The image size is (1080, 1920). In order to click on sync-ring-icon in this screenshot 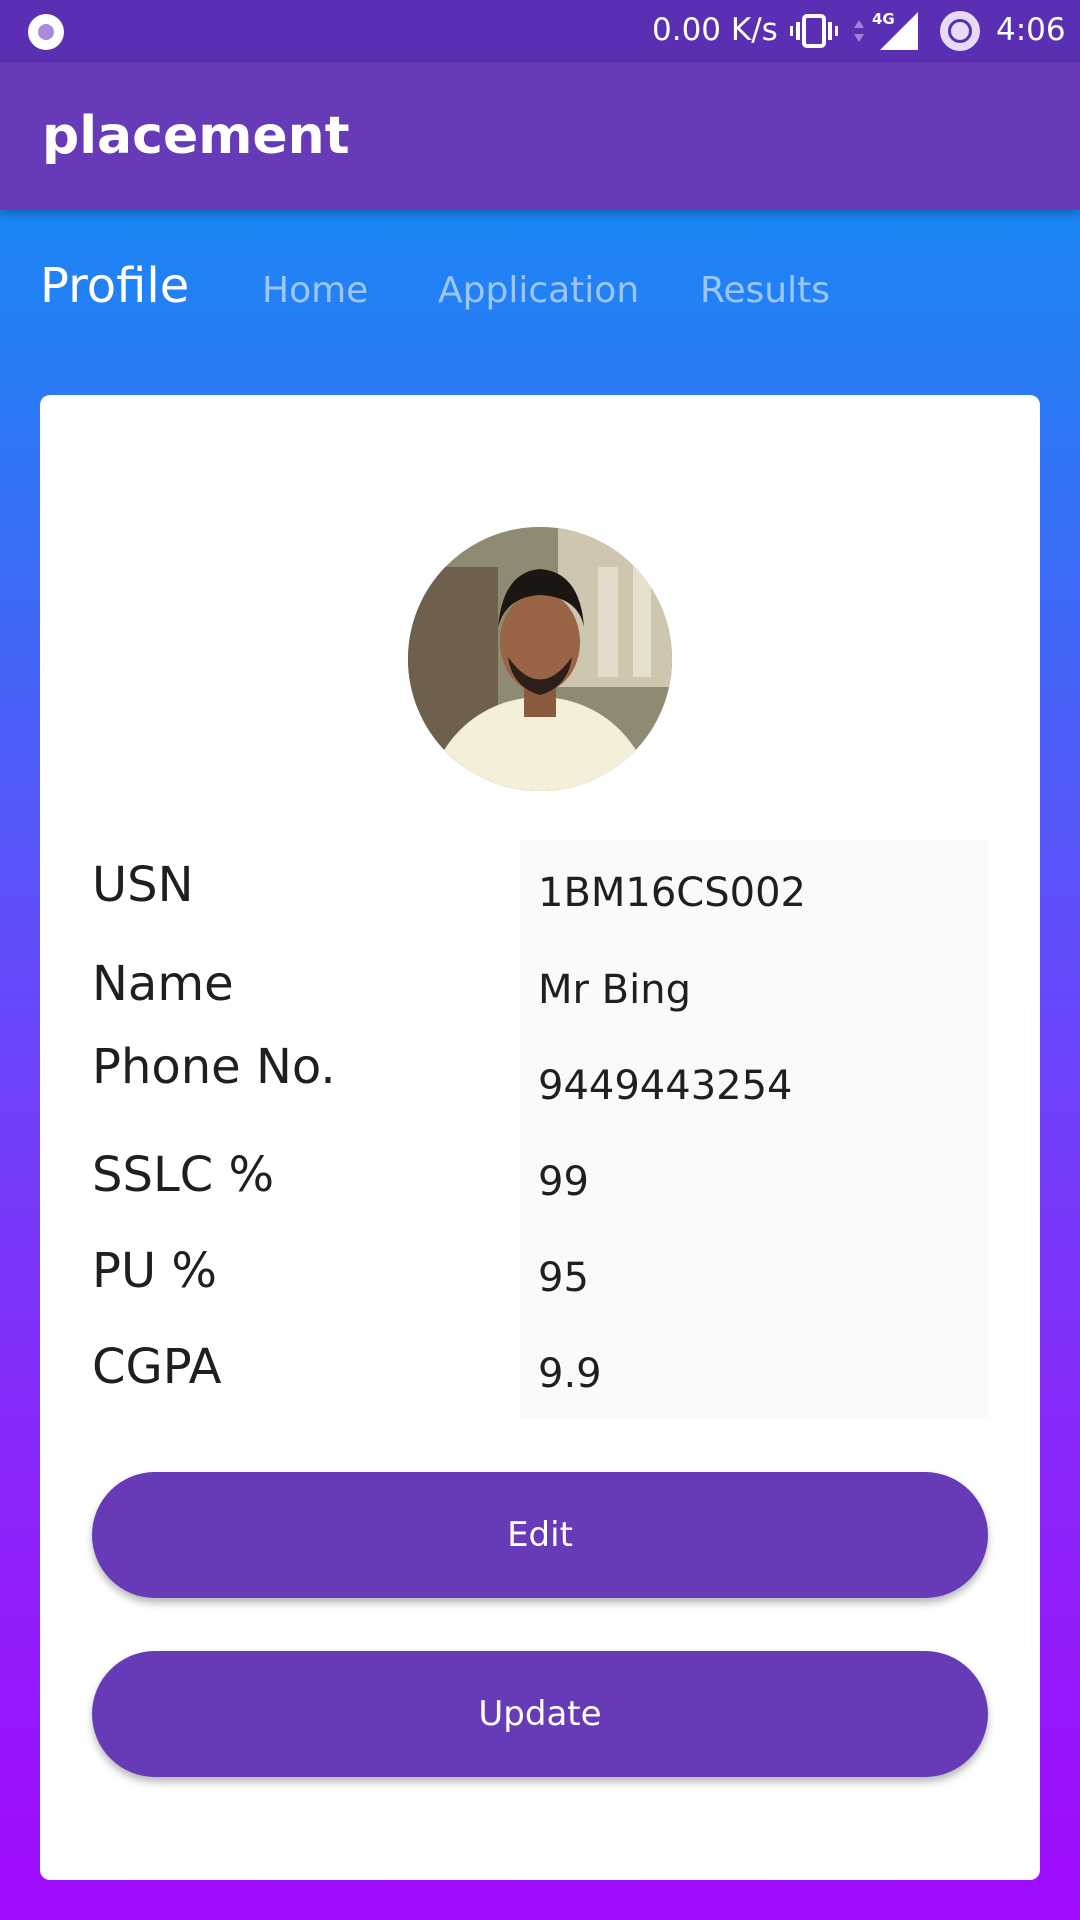, I will do `click(960, 31)`.